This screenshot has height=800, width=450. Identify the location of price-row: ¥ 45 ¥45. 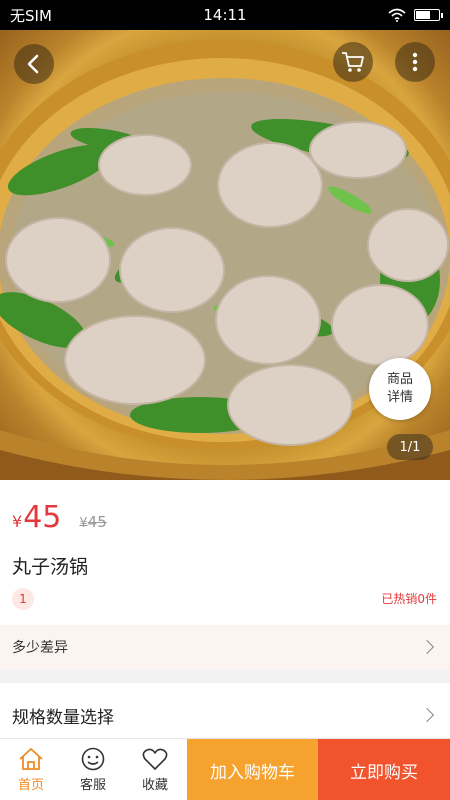
(59, 517).